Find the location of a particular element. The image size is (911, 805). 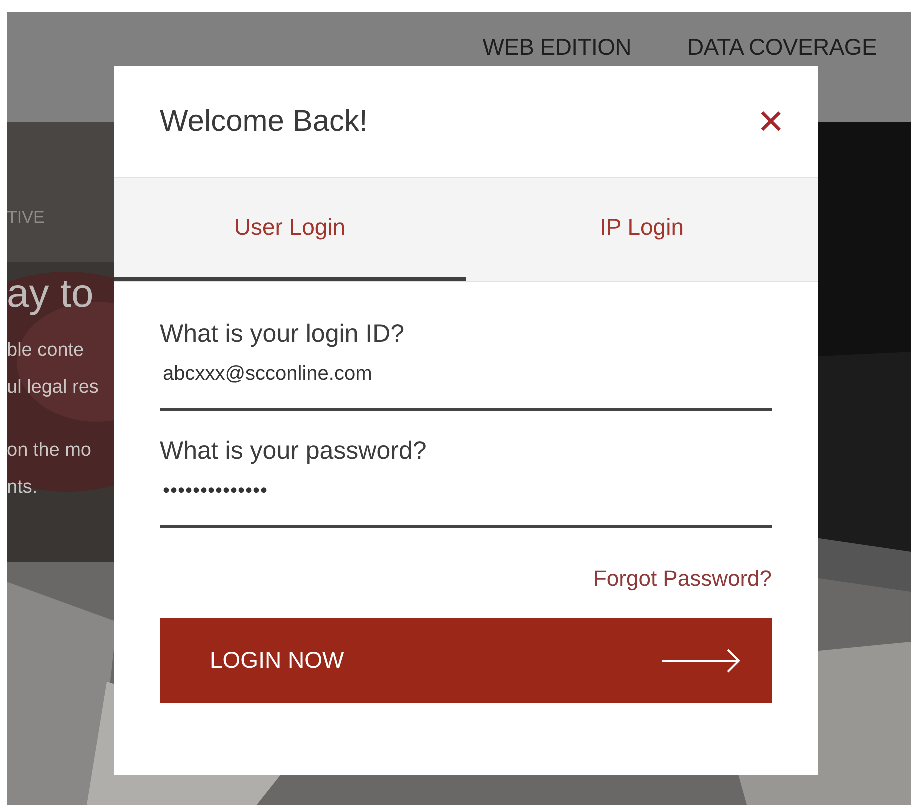

hero-heading: ay to is located at coordinates (51, 294).